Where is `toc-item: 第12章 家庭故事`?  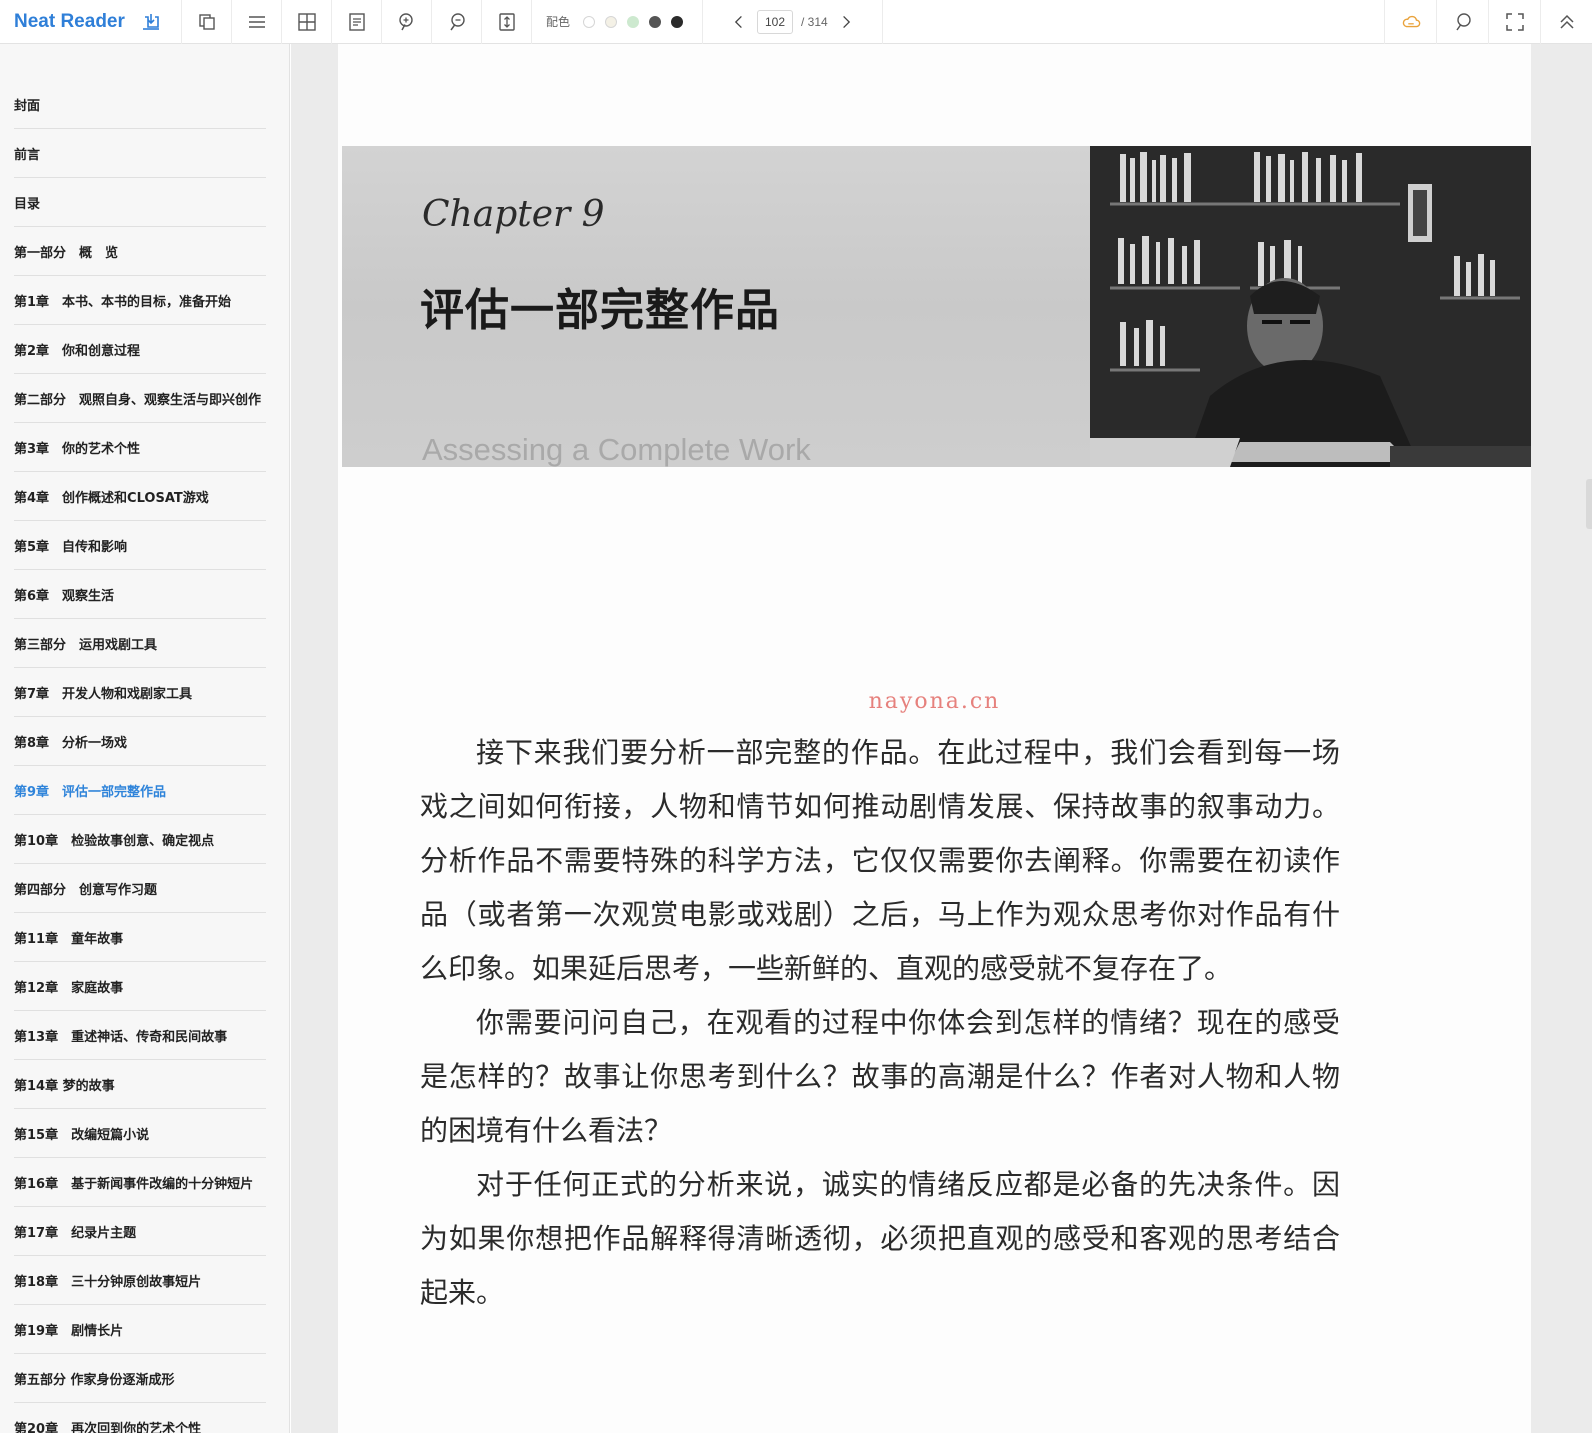
toc-item: 第12章 家庭故事 is located at coordinates (140, 986).